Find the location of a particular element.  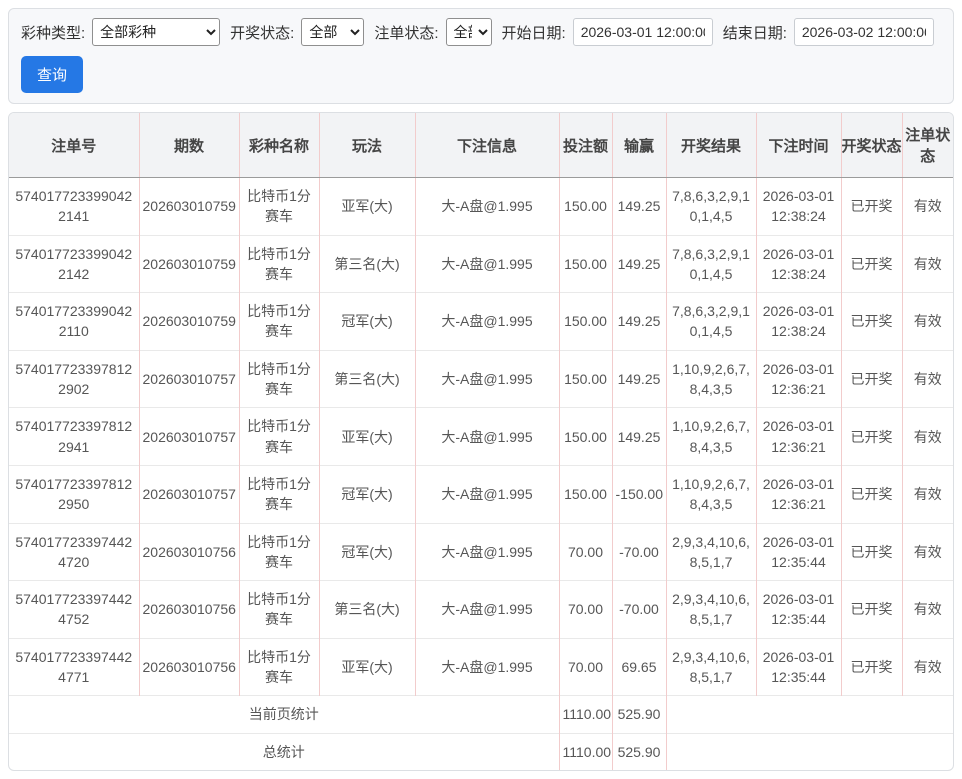

summary-label-current-page: 当前页统计 is located at coordinates (284, 714).